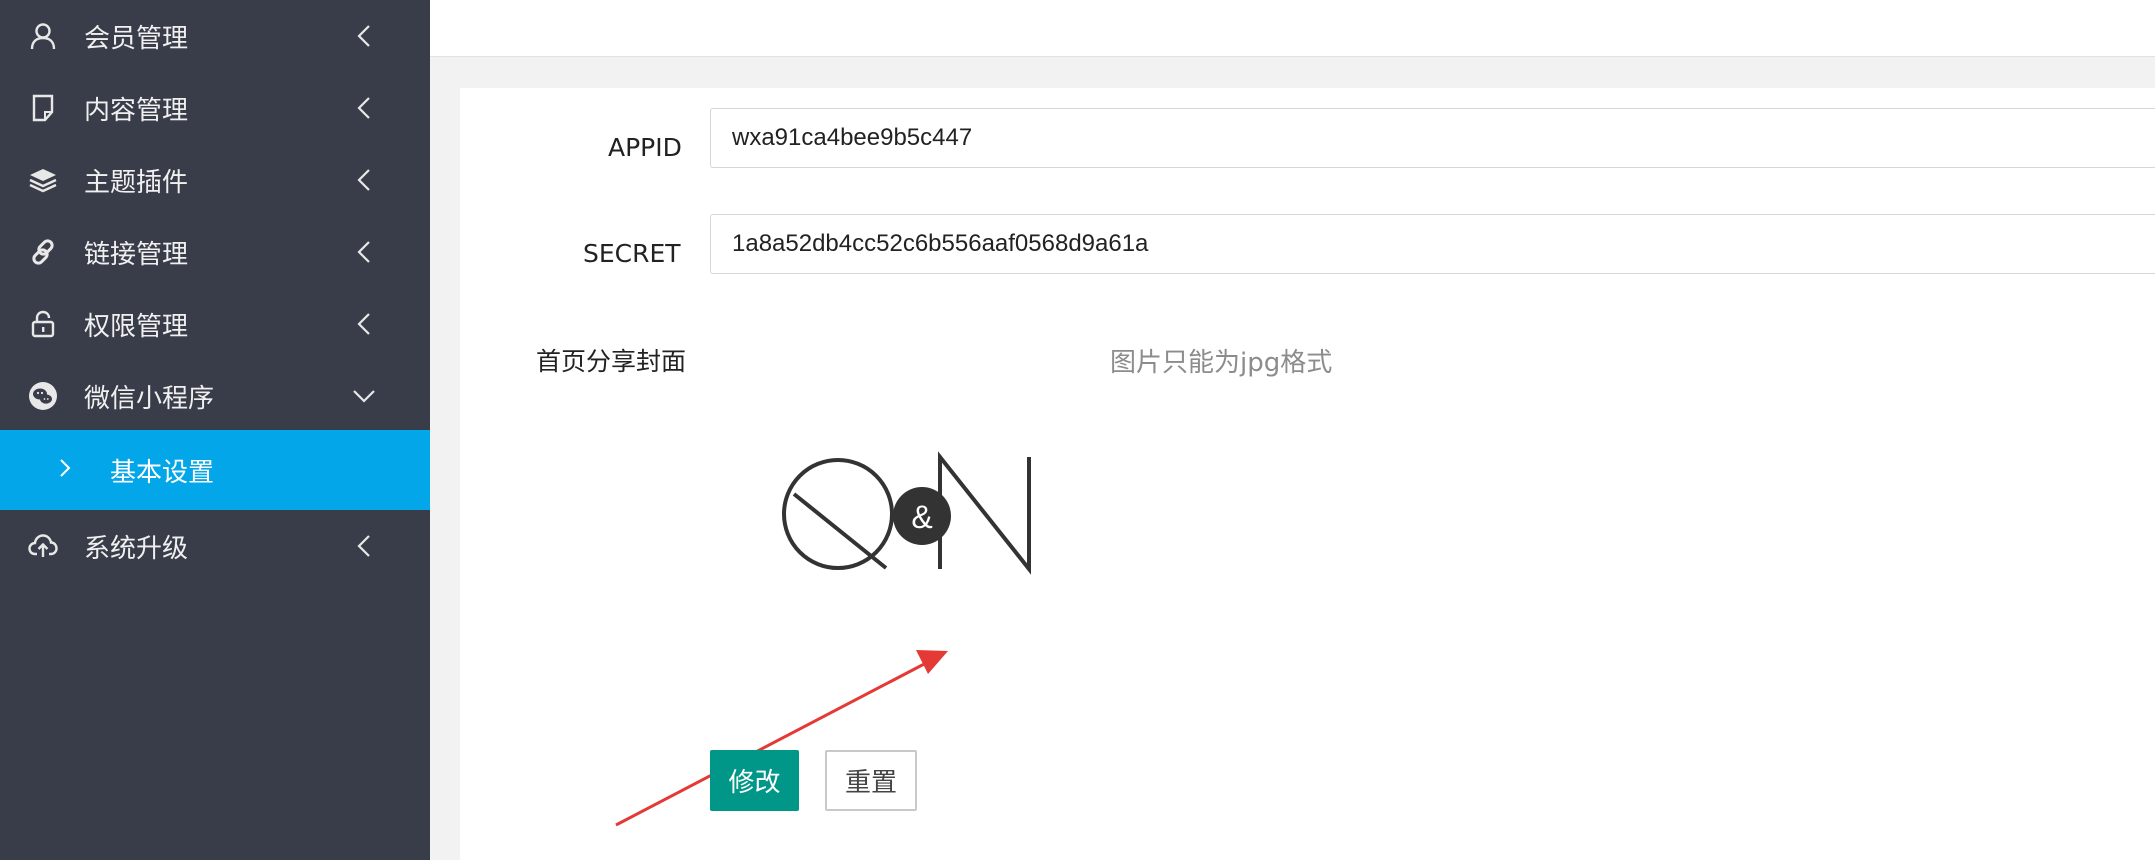 The height and width of the screenshot is (860, 2155). I want to click on sidebar-item-label: 微信小程序, so click(149, 398).